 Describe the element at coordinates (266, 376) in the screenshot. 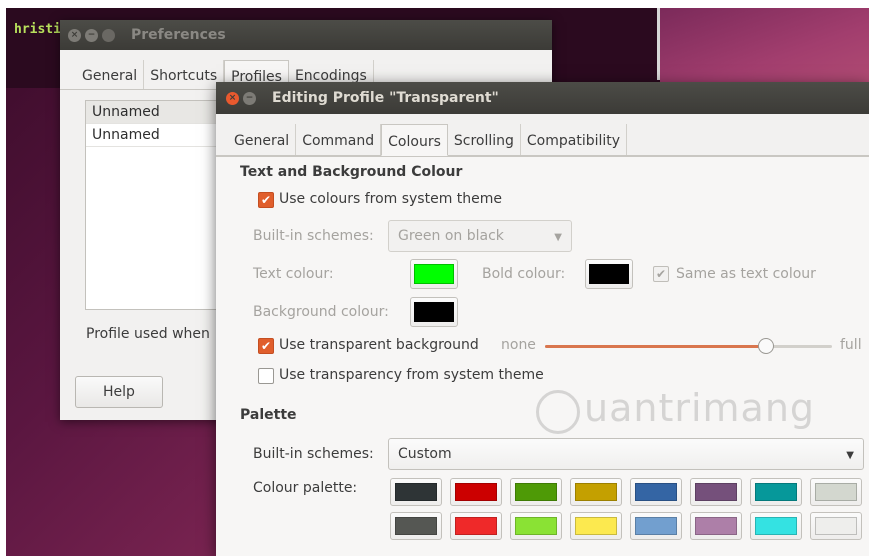

I see `use-system-transparency-checkbox` at that location.